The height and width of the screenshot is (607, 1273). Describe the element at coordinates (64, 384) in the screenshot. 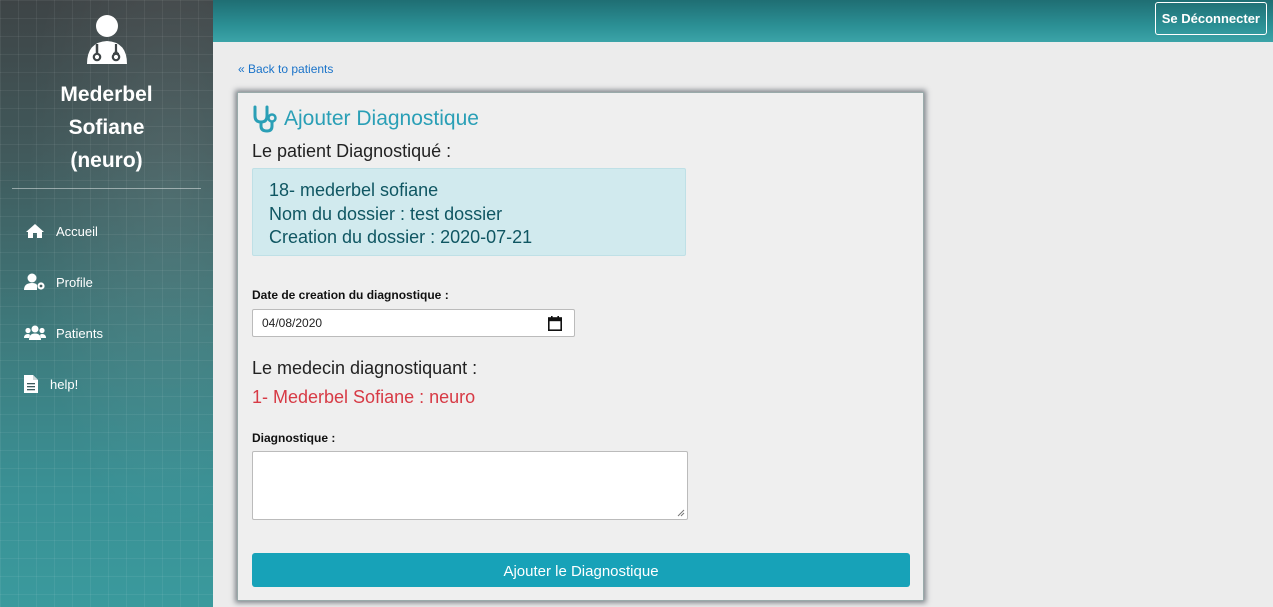

I see `sidebar-item-label: help!` at that location.